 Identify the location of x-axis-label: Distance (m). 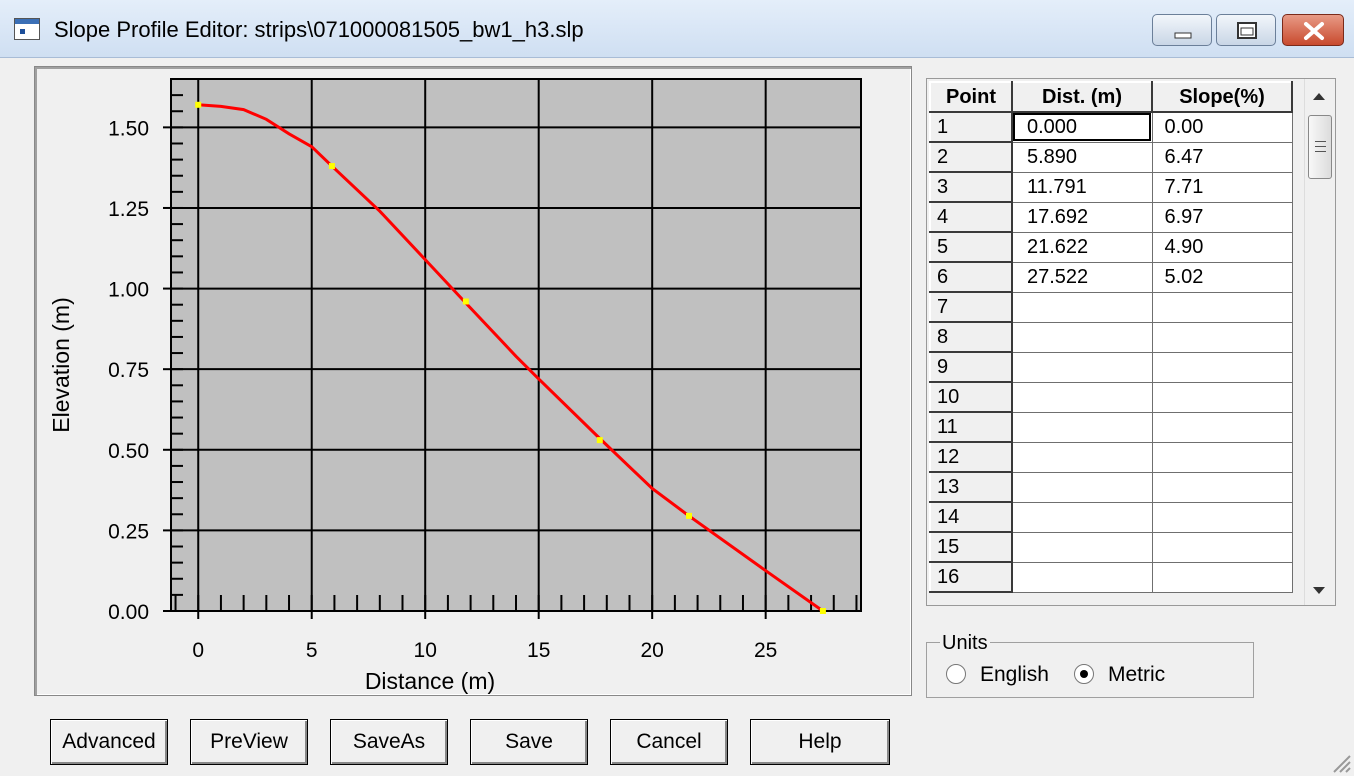
(430, 681).